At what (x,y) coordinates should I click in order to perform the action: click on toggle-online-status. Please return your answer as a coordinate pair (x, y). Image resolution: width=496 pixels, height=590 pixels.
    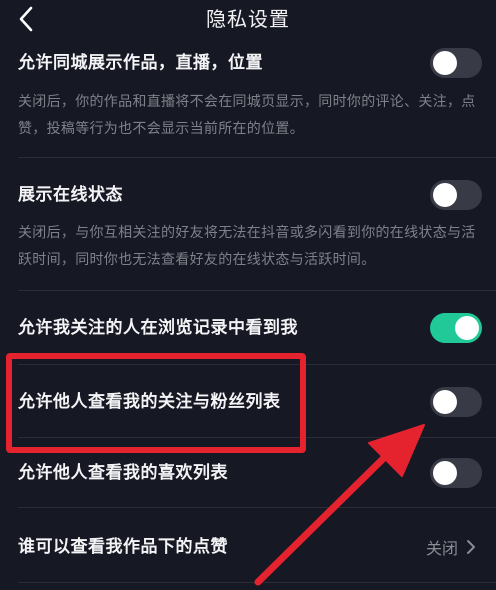
    Looking at the image, I should click on (456, 195).